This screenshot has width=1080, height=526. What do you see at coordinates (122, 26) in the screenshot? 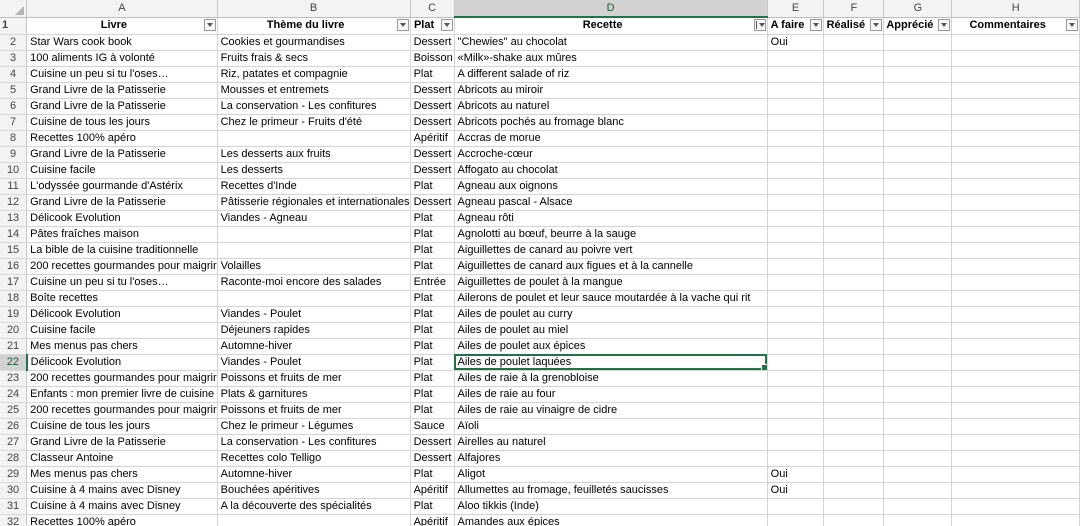
I see `header-cell-a: Livre` at bounding box center [122, 26].